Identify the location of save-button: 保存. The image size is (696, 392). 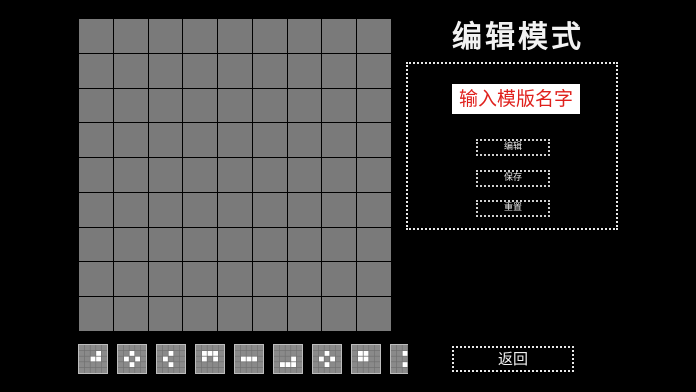
(513, 178).